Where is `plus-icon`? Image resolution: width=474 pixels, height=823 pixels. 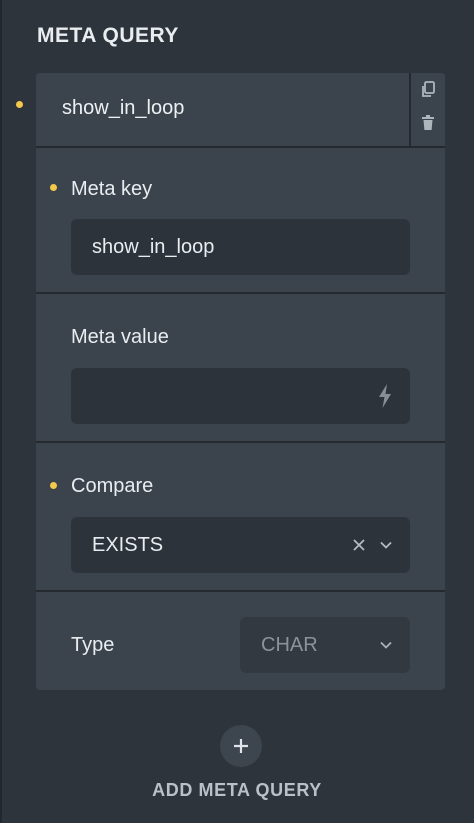 plus-icon is located at coordinates (241, 746).